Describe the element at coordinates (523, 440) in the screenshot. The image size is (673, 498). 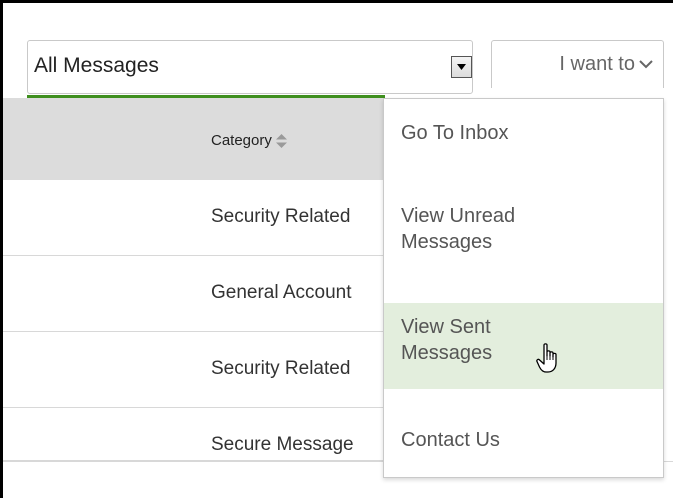
I see `menu-item-contact-us: Contact Us` at that location.